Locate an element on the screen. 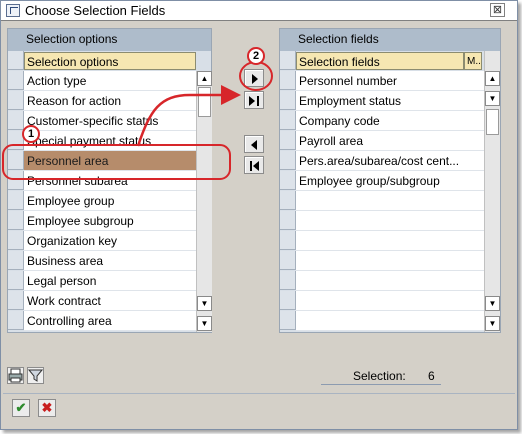 The width and height of the screenshot is (522, 434). list-item-label: Employee subgroup is located at coordinates (110, 221).